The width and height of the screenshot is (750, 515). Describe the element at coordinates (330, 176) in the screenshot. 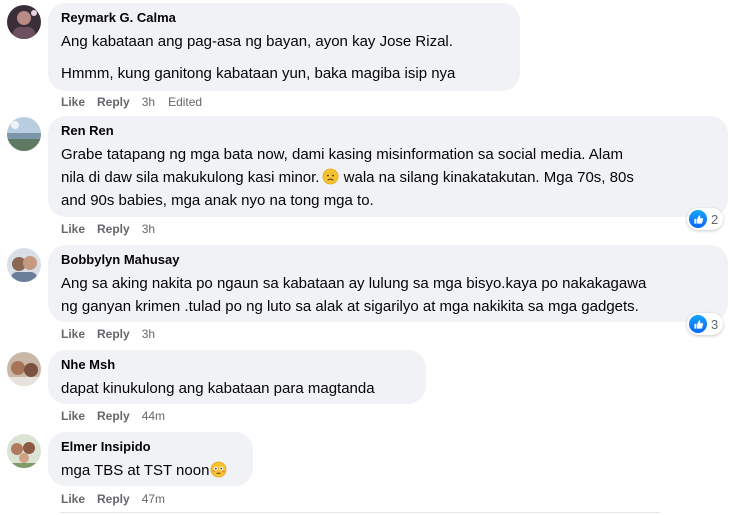

I see `worried-face-icon` at that location.